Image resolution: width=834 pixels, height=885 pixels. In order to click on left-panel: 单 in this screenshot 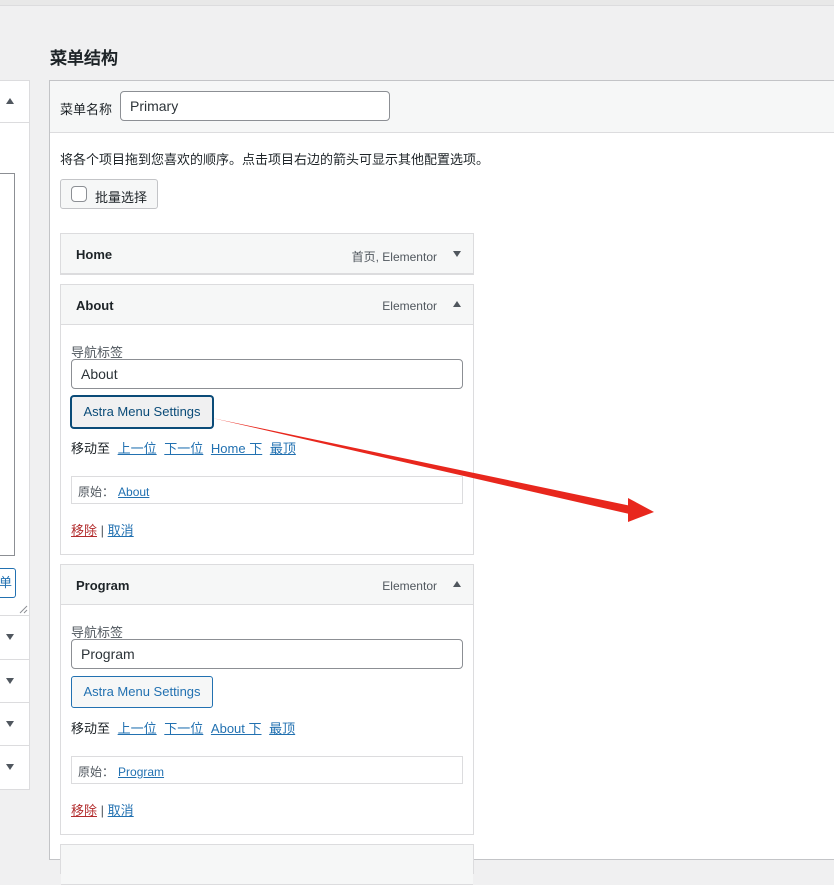, I will do `click(15, 435)`.